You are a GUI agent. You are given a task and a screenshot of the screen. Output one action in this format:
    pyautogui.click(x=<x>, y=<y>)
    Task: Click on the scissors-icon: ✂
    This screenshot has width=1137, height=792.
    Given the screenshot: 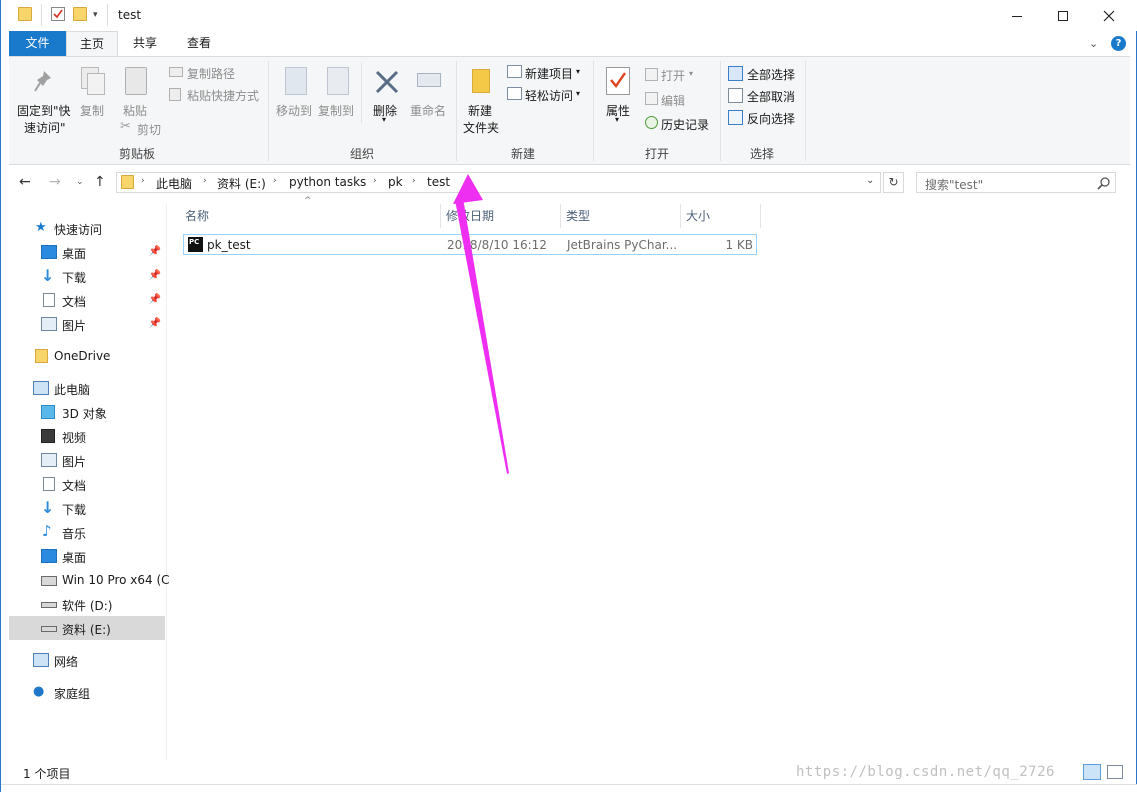 What is the action you would take?
    pyautogui.click(x=125, y=126)
    